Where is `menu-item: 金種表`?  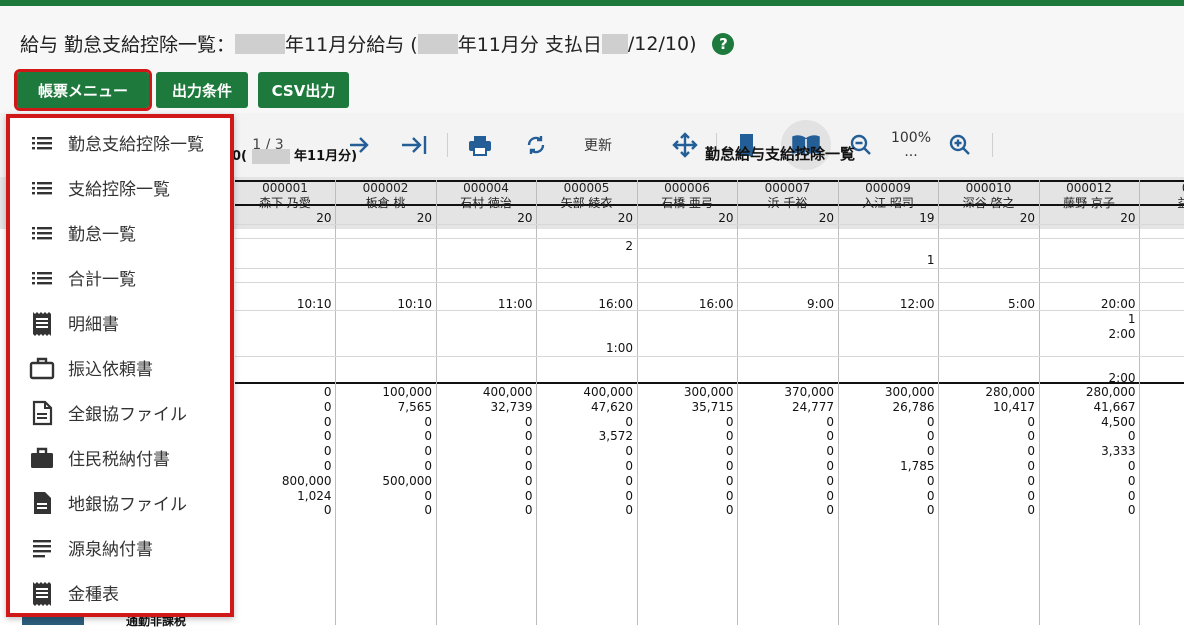
menu-item: 金種表 is located at coordinates (120, 592).